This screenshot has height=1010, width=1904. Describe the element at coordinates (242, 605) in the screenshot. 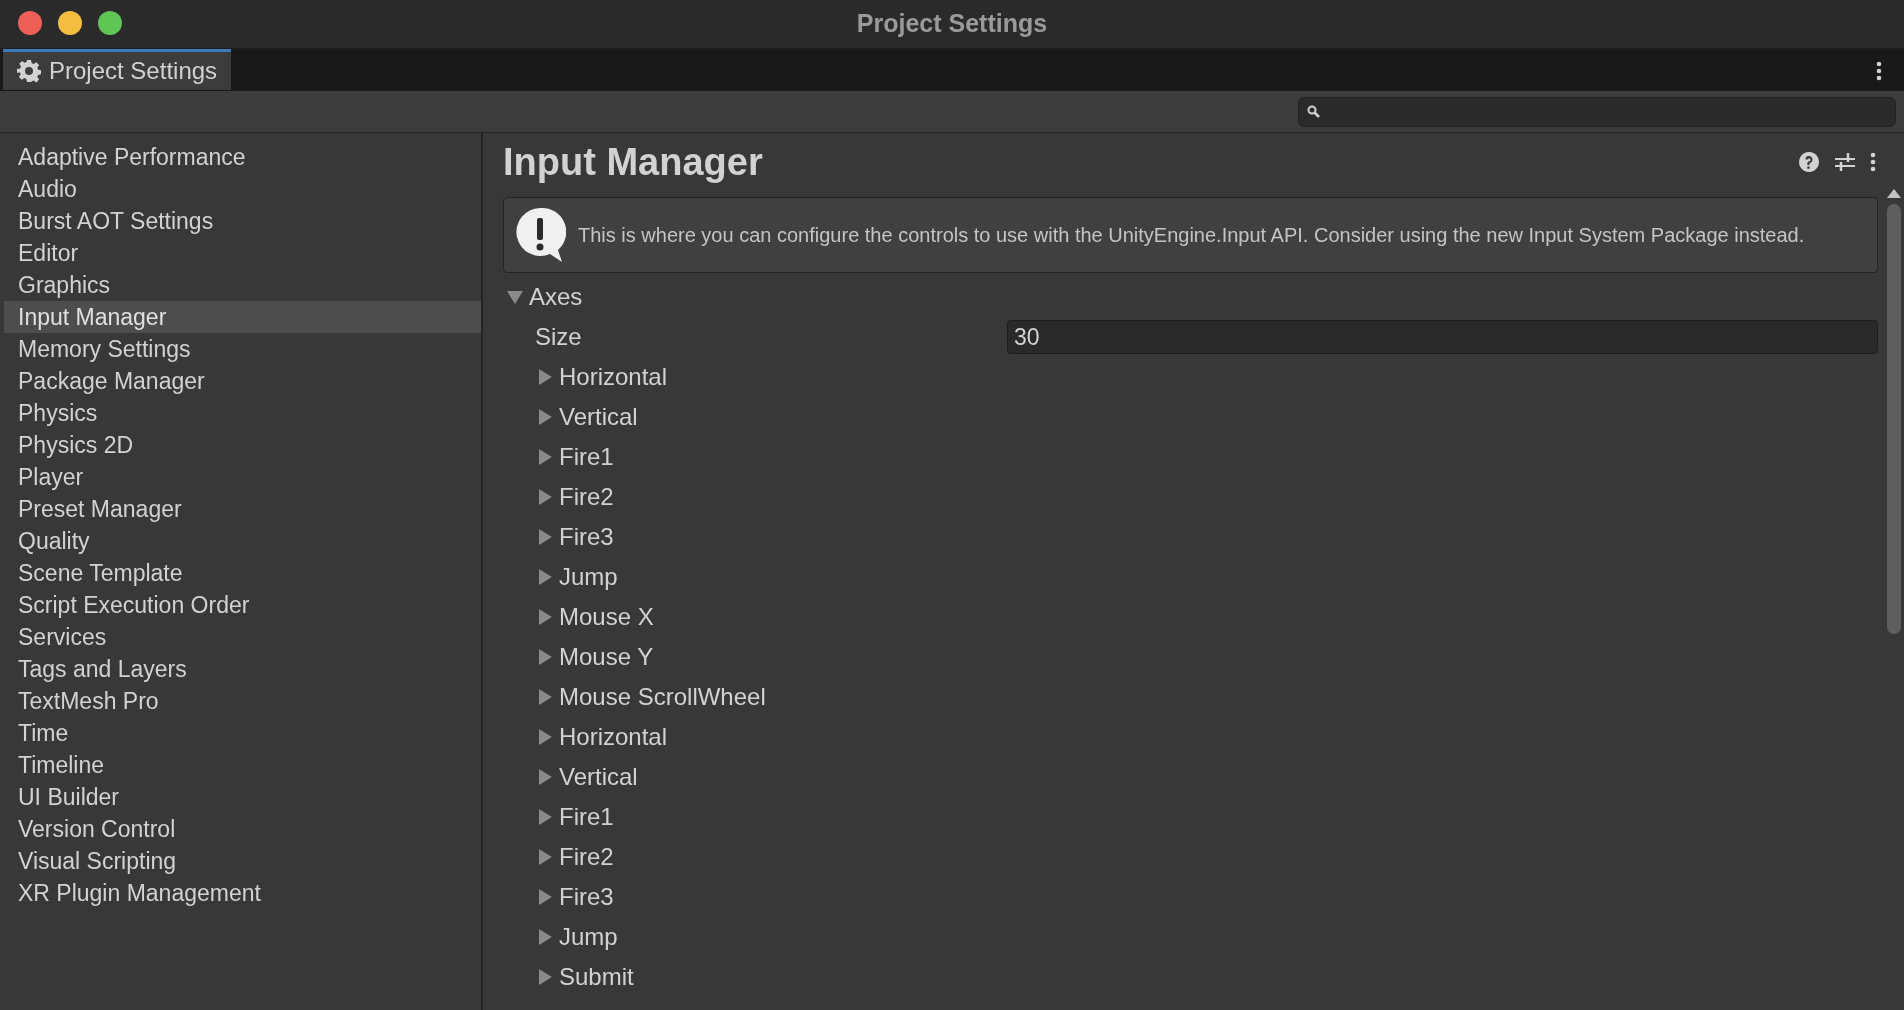

I see `sidebar-item: Script Execution Order` at that location.